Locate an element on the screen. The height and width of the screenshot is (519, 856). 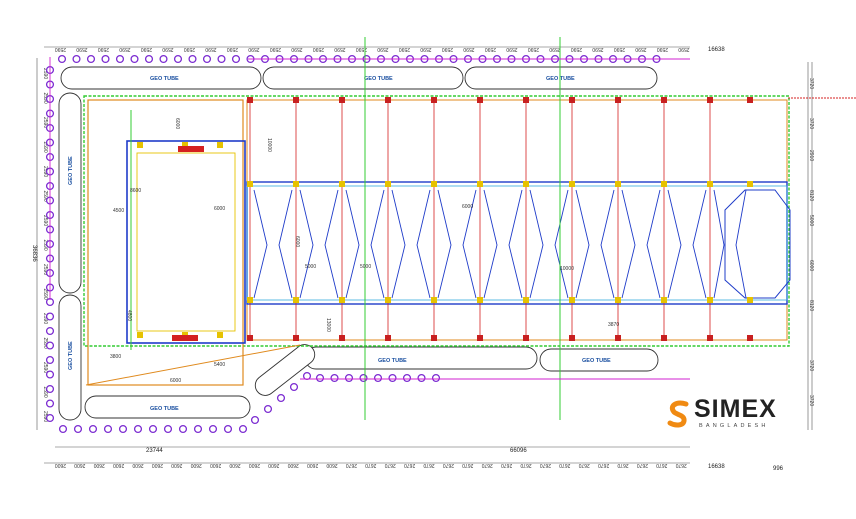
bottom-dim-6: 2600 is located at coordinates (176, 465).